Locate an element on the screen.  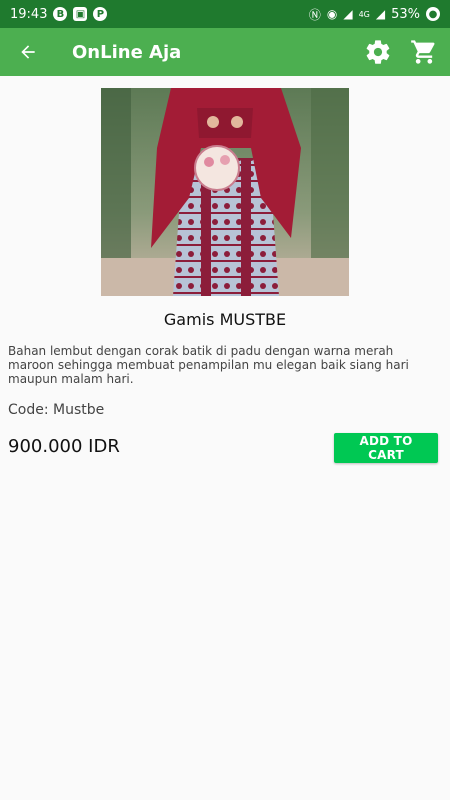
add-to-cart-button: ADD TO CART is located at coordinates (386, 448).